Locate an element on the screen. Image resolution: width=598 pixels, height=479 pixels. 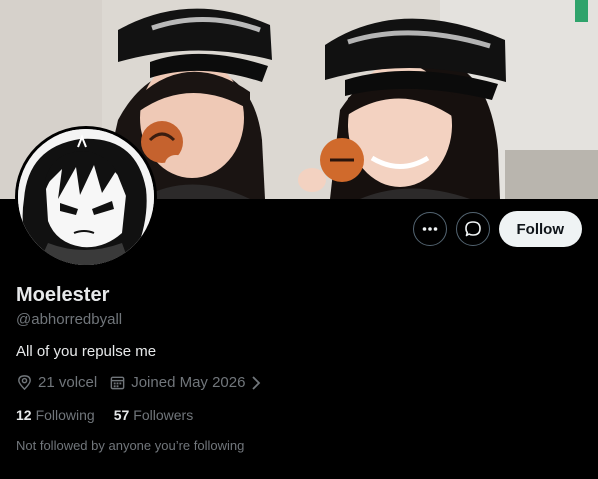
avatar-image is located at coordinates (86, 197).